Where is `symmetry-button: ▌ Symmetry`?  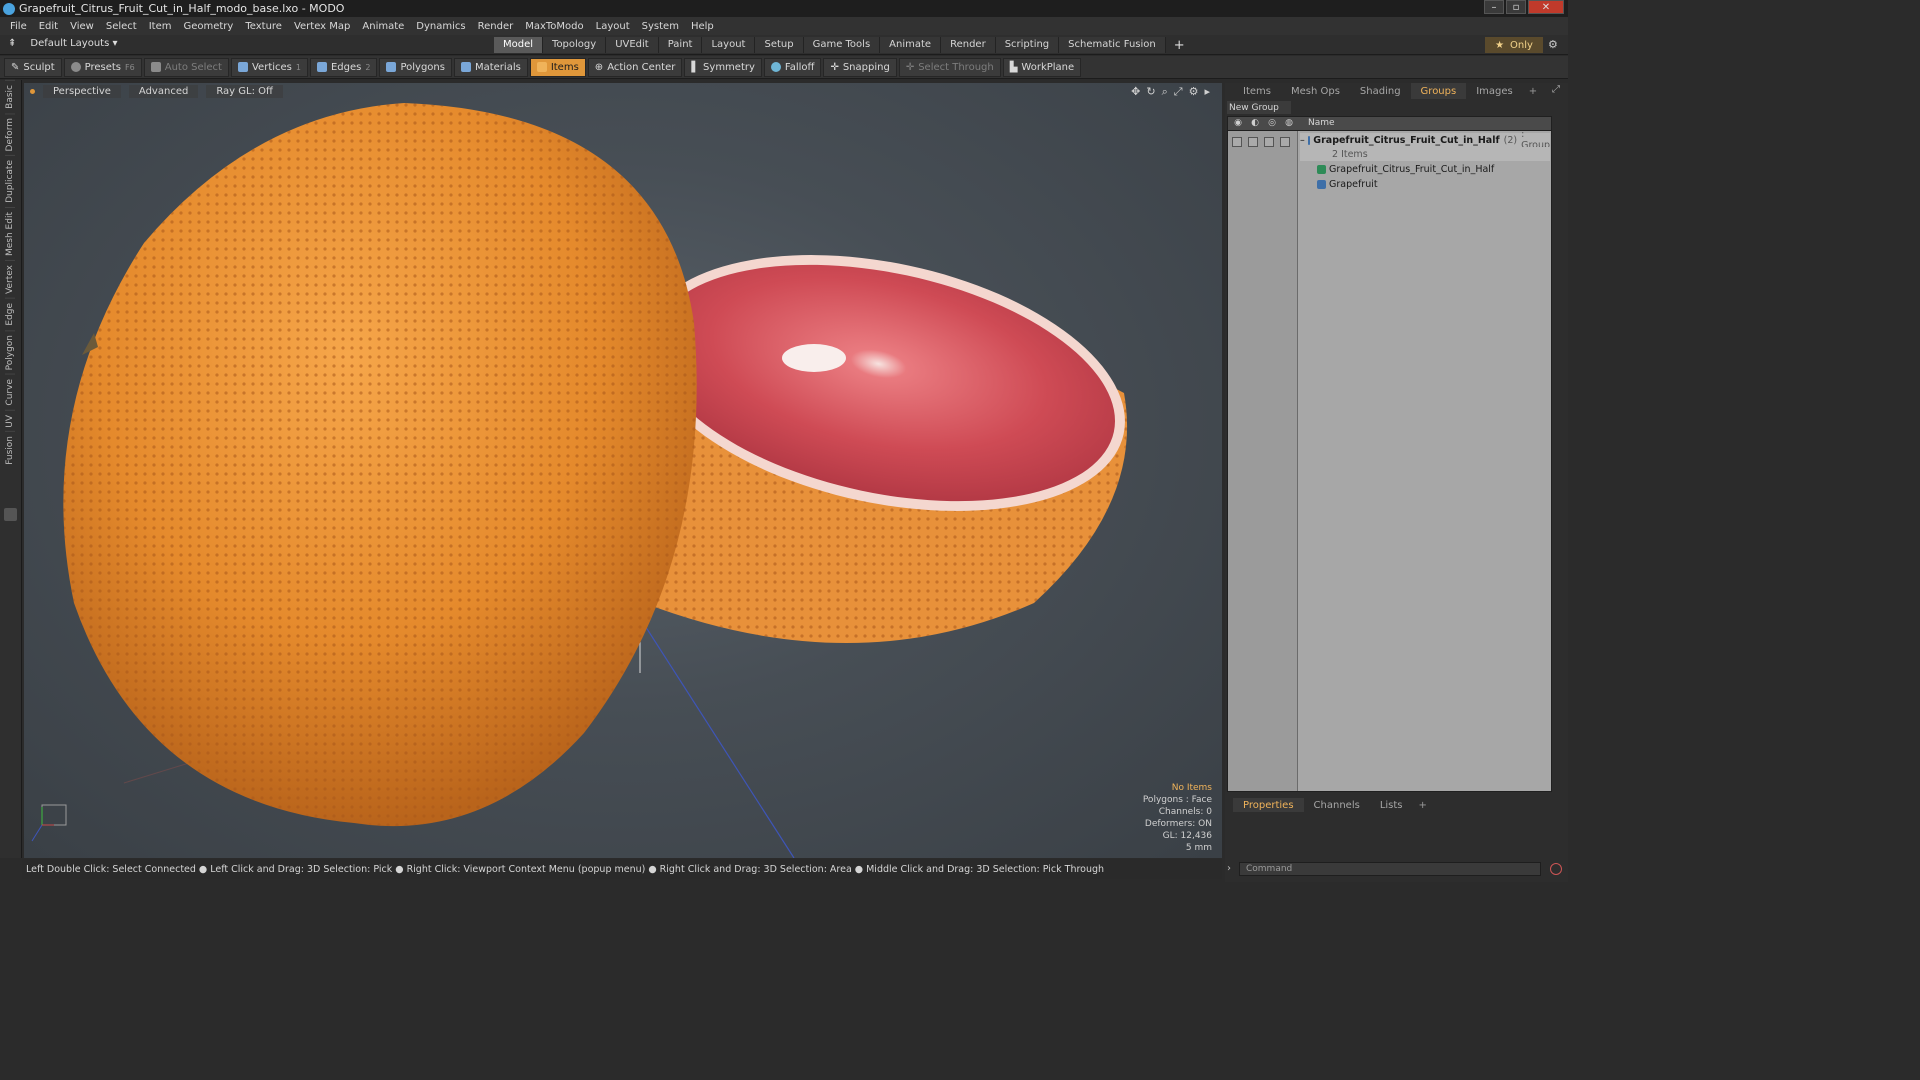
symmetry-button: ▌ Symmetry is located at coordinates (723, 67).